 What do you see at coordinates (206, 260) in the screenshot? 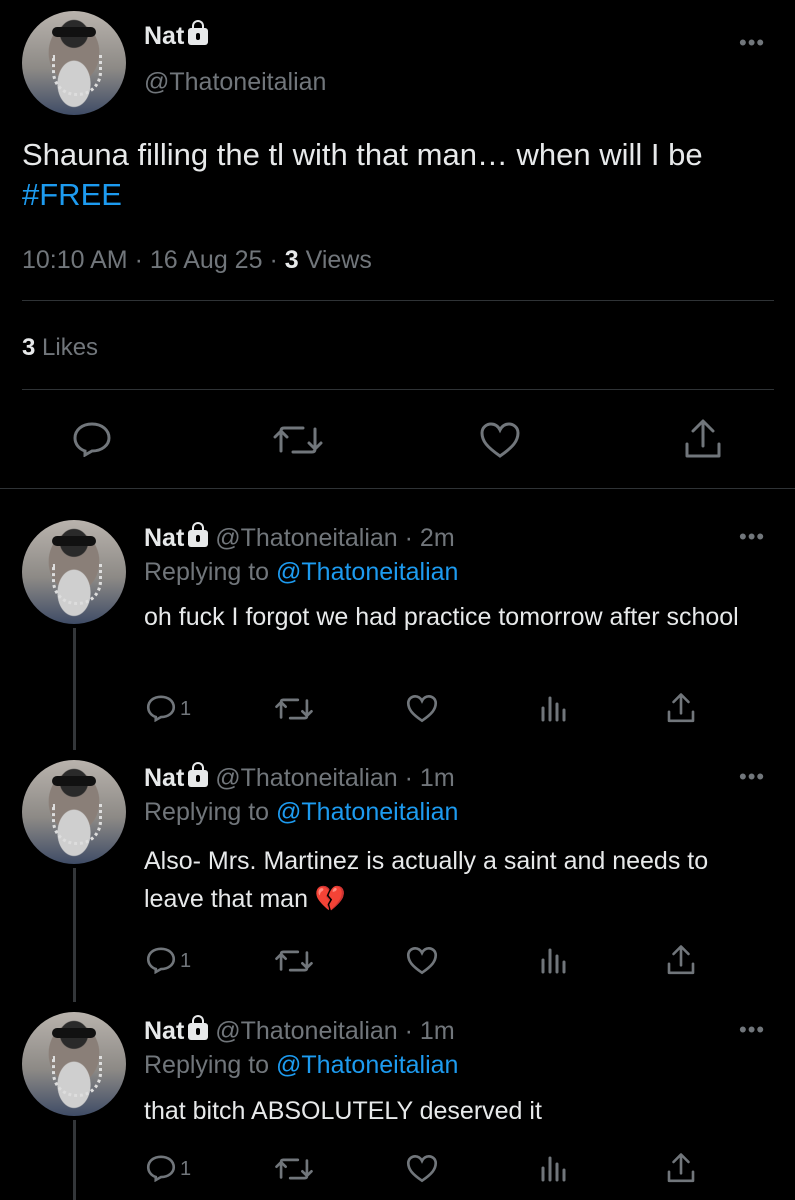
I see `tweet-date: 16 Aug 25` at bounding box center [206, 260].